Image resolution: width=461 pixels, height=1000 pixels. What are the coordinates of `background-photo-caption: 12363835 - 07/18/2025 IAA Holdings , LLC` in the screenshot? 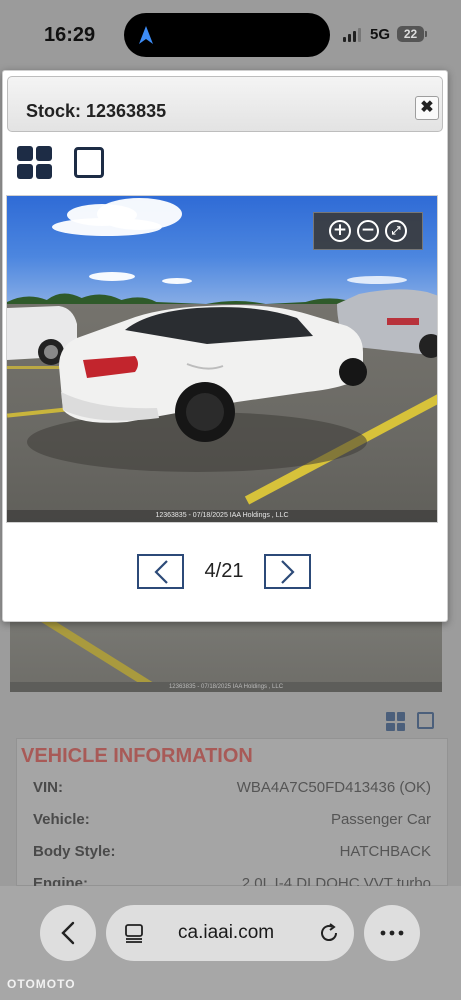 It's located at (226, 687).